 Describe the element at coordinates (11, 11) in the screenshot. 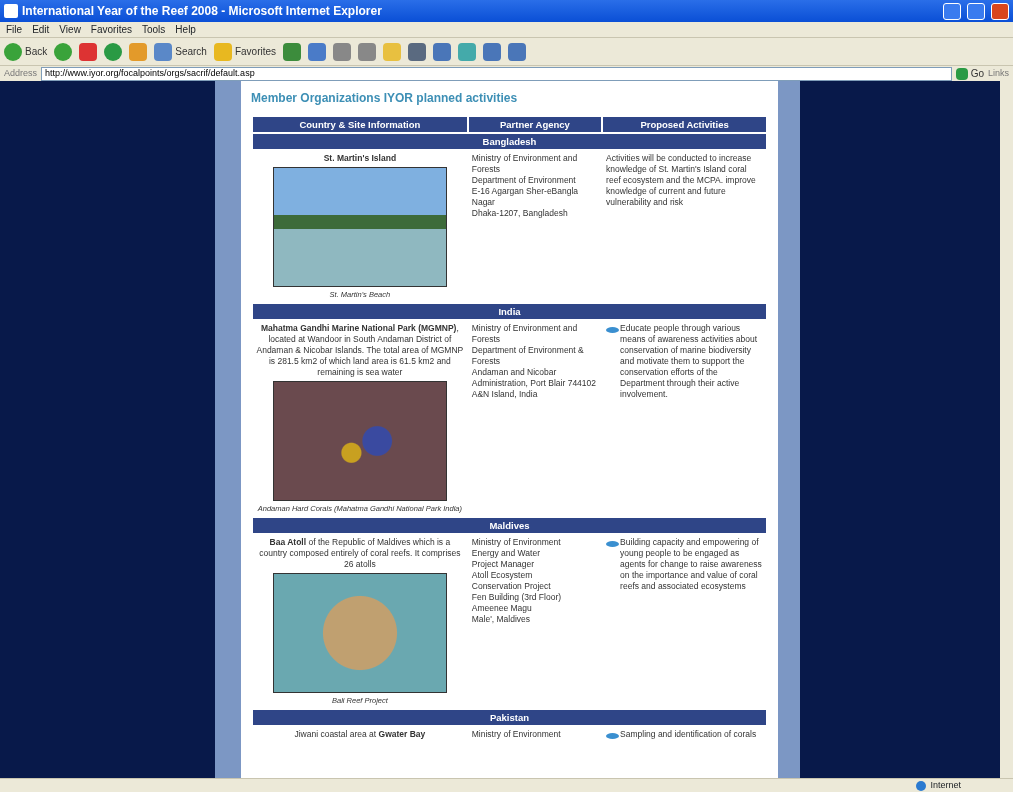

I see `ie-icon` at that location.